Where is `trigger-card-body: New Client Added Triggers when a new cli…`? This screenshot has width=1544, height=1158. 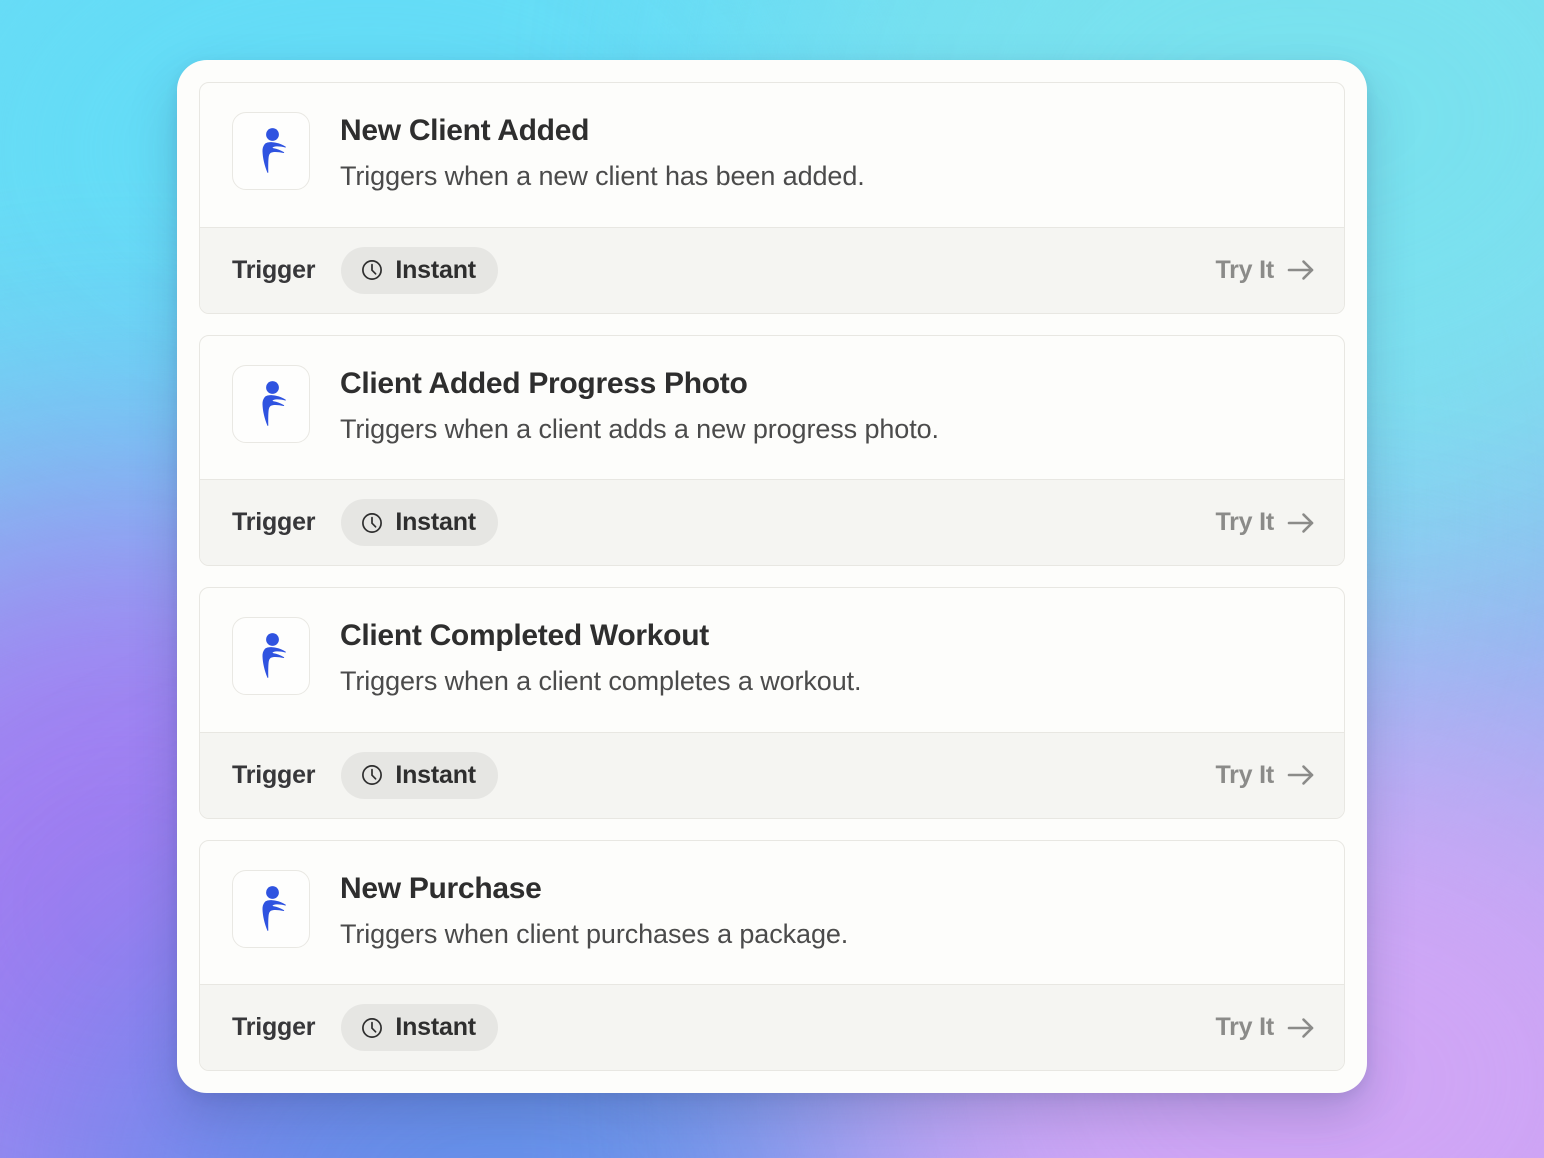 trigger-card-body: New Client Added Triggers when a new cli… is located at coordinates (772, 155).